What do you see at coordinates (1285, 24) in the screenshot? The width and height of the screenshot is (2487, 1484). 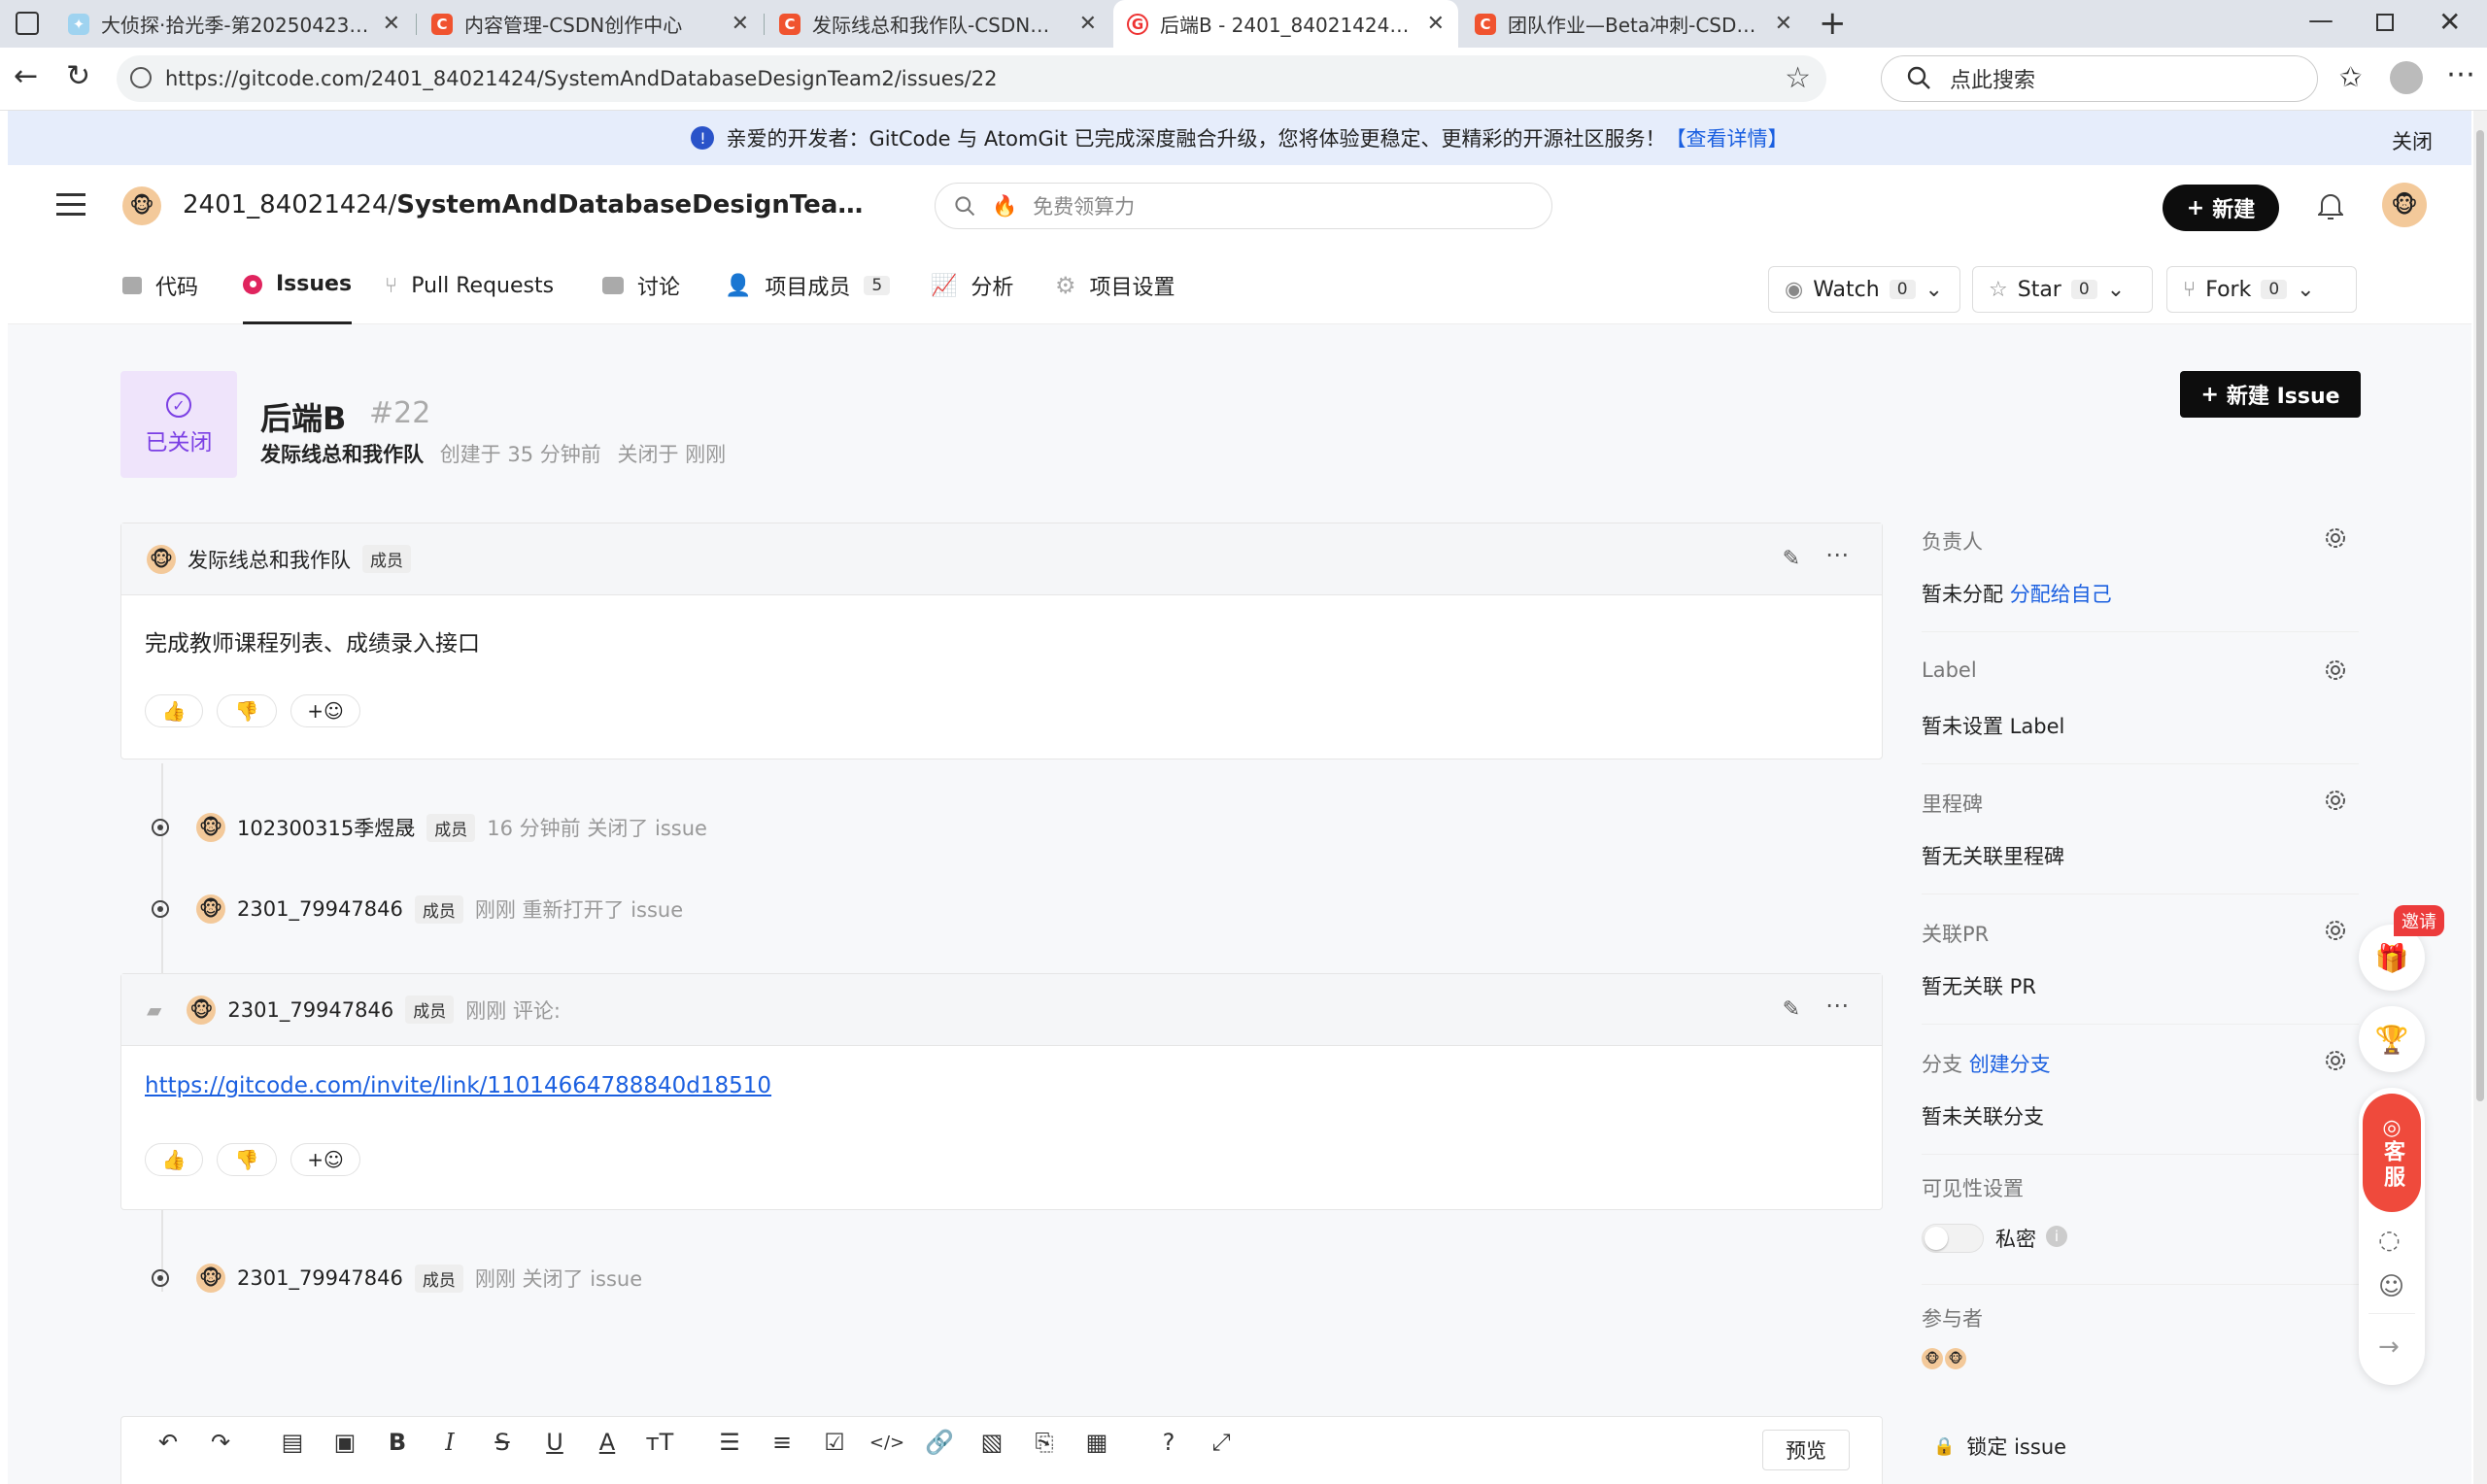 I see `browser-tab-4-active: G 后端B - 2401_84021424/SystemAi ✕` at bounding box center [1285, 24].